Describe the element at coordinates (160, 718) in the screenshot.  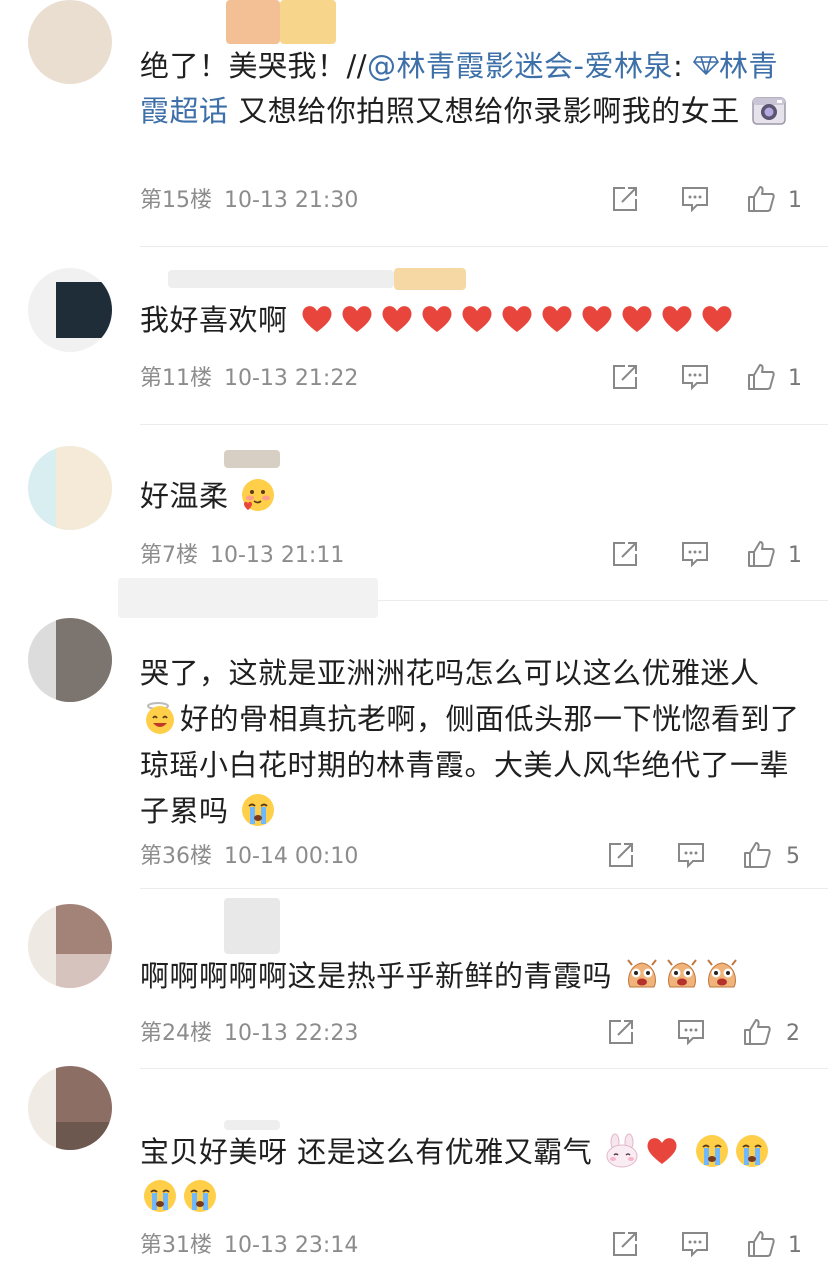
I see `angel-smile-emoji` at that location.